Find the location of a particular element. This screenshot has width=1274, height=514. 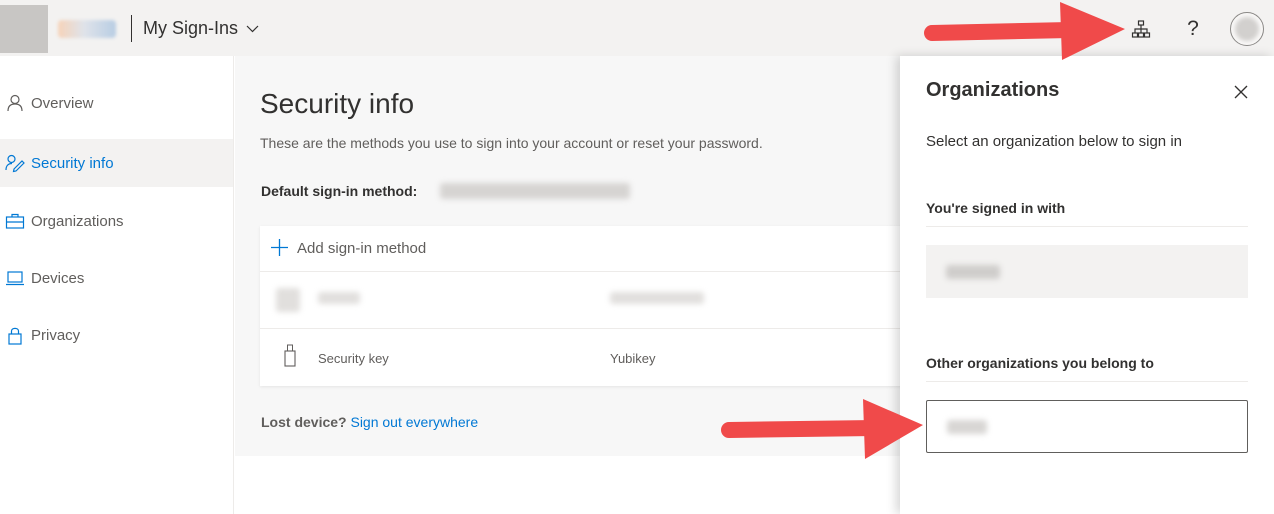

lost-device-section: Lost device? Sign out everywhere is located at coordinates (369, 422).